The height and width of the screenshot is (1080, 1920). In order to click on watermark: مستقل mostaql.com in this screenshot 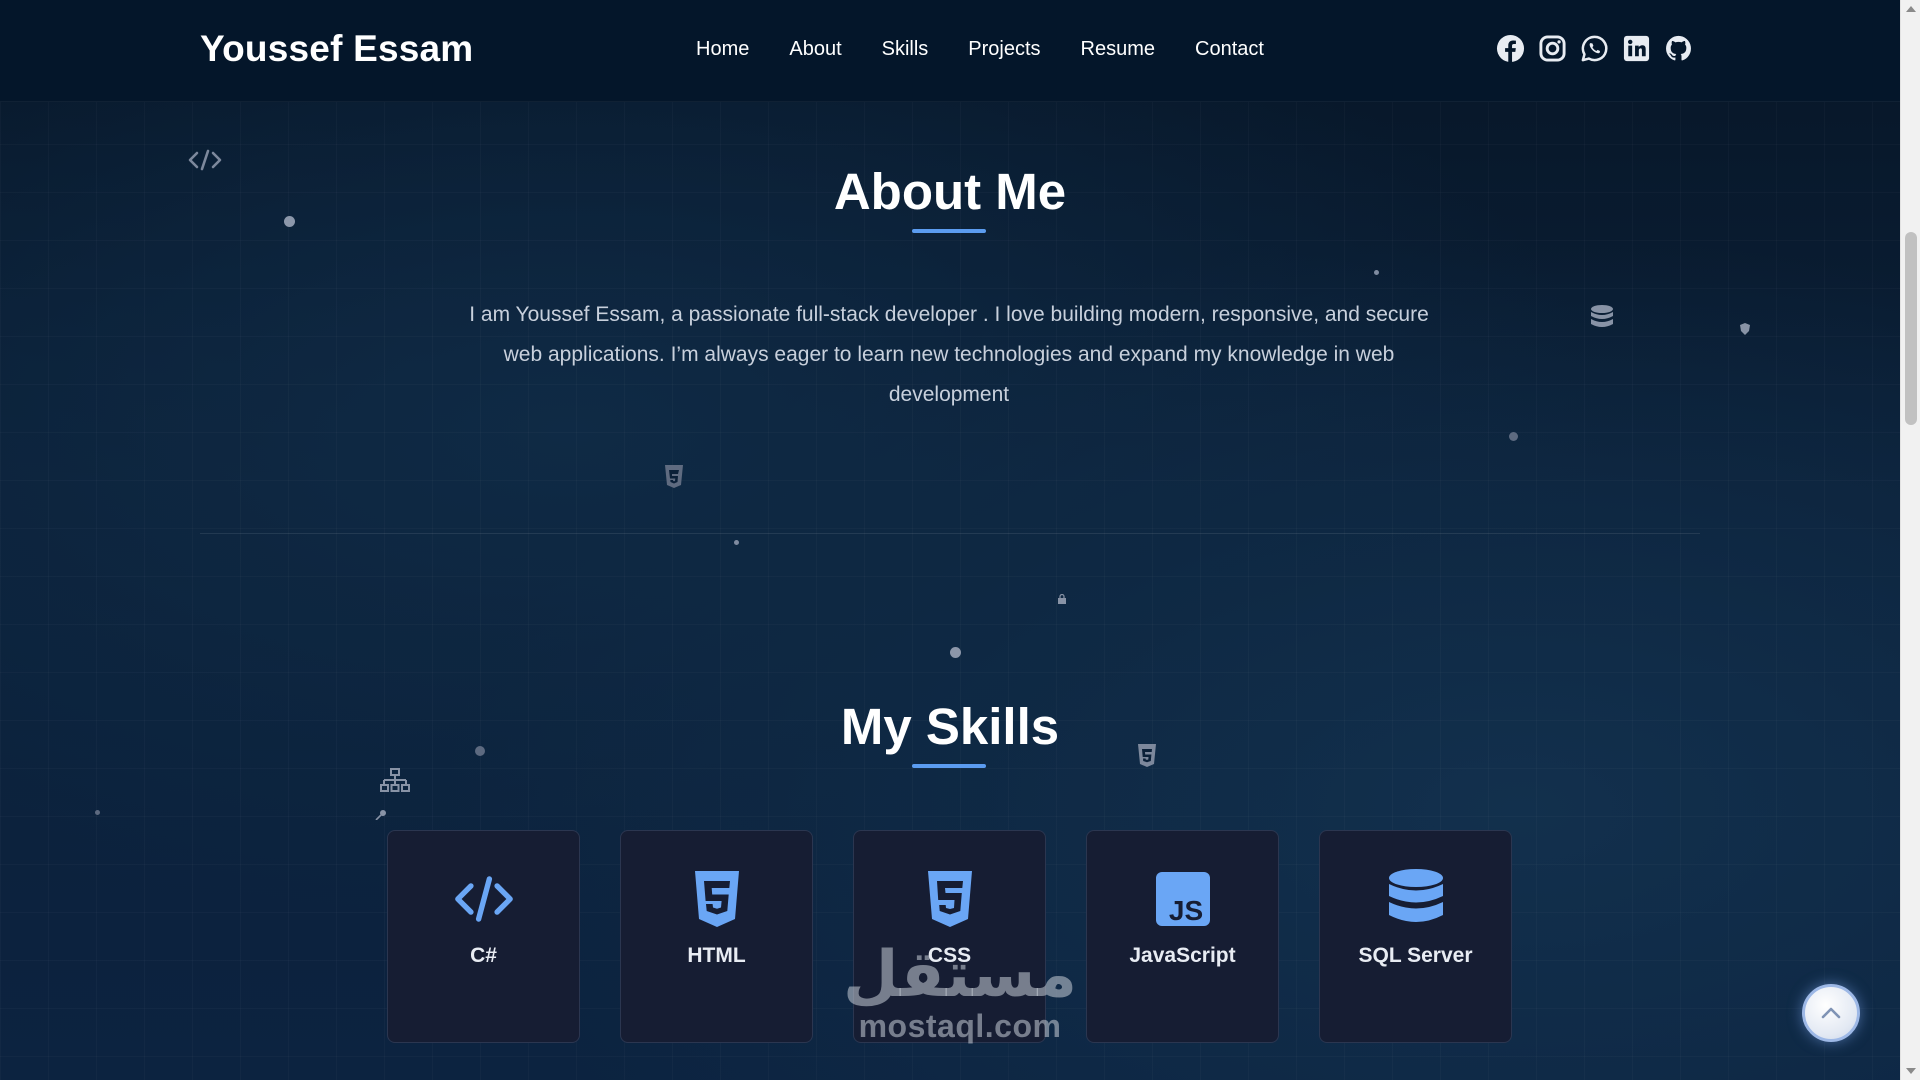, I will do `click(960, 993)`.